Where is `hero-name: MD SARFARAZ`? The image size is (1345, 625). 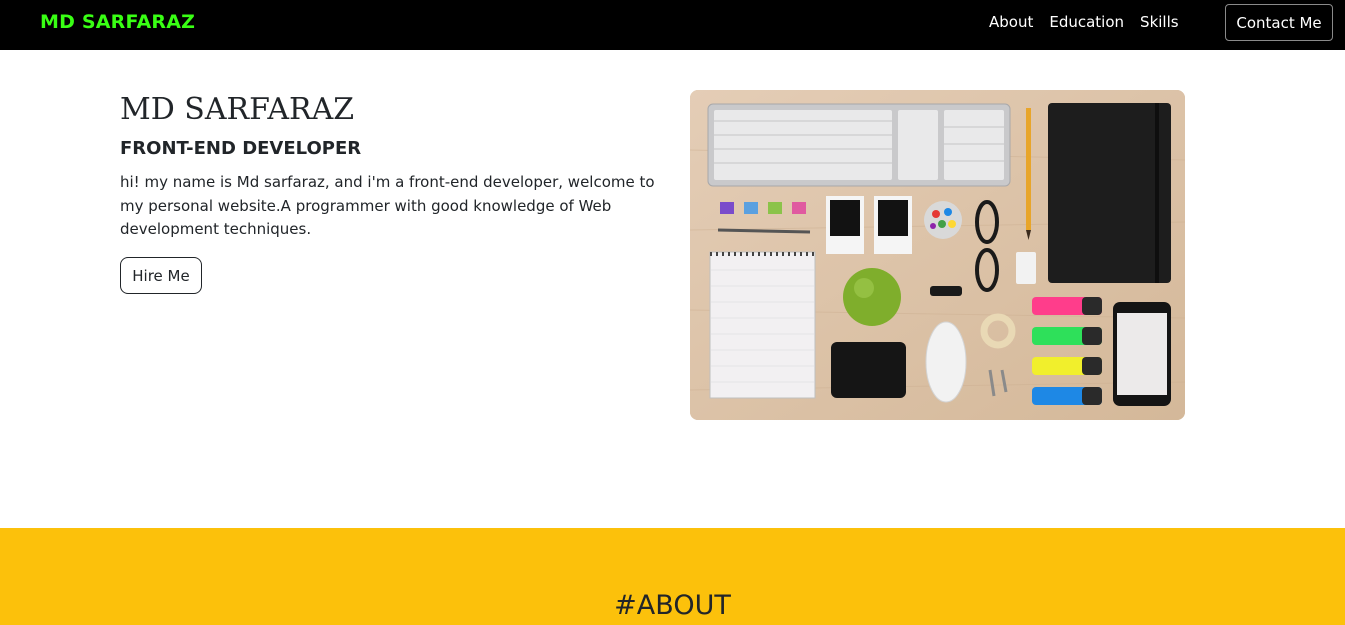
hero-name: MD SARFARAZ is located at coordinates (237, 109).